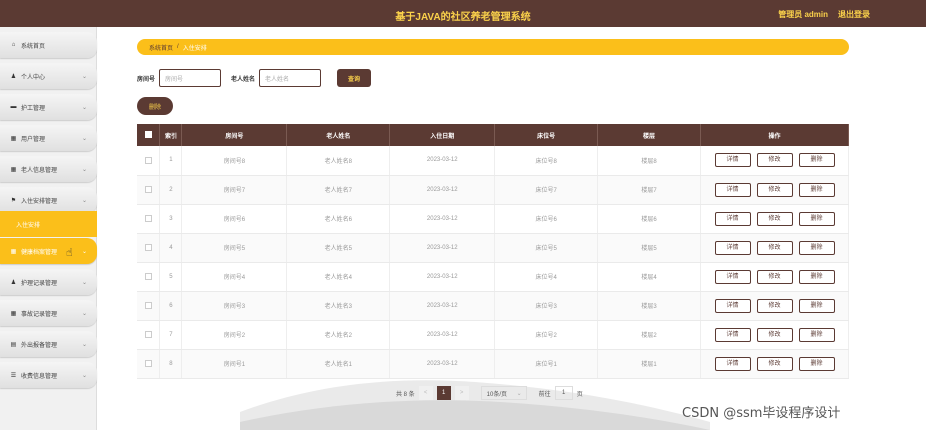  Describe the element at coordinates (48, 200) in the screenshot. I see `sidebar-item: ⚑ 入住安排管理 ⌄` at that location.